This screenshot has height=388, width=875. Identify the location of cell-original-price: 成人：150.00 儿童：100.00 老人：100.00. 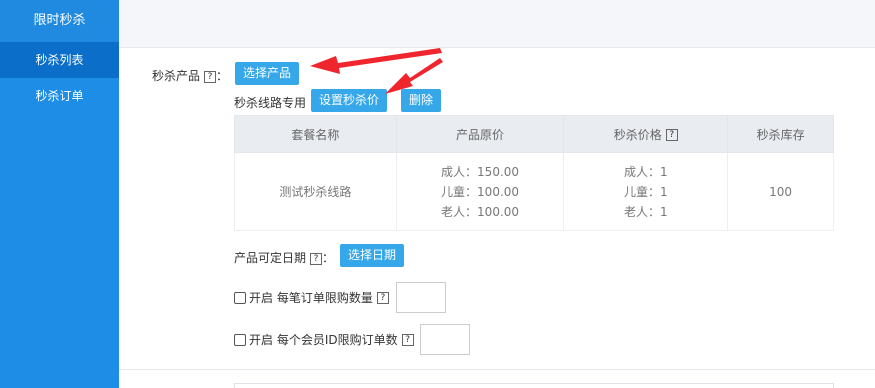
(480, 191).